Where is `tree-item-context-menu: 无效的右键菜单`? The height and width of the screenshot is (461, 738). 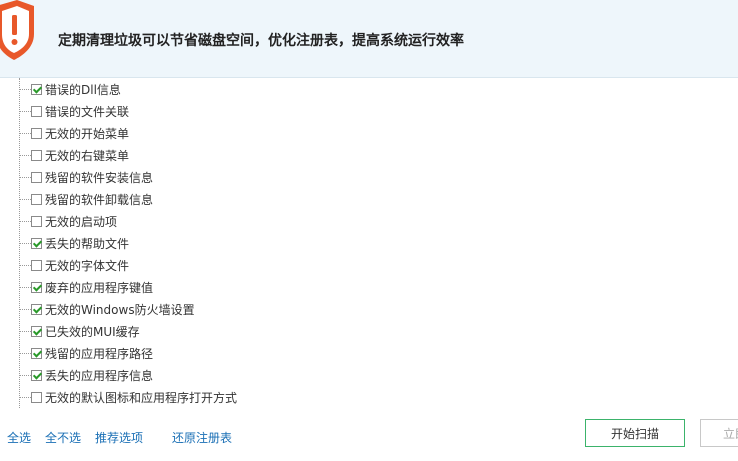
tree-item-context-menu: 无效的右键菜单 is located at coordinates (74, 155).